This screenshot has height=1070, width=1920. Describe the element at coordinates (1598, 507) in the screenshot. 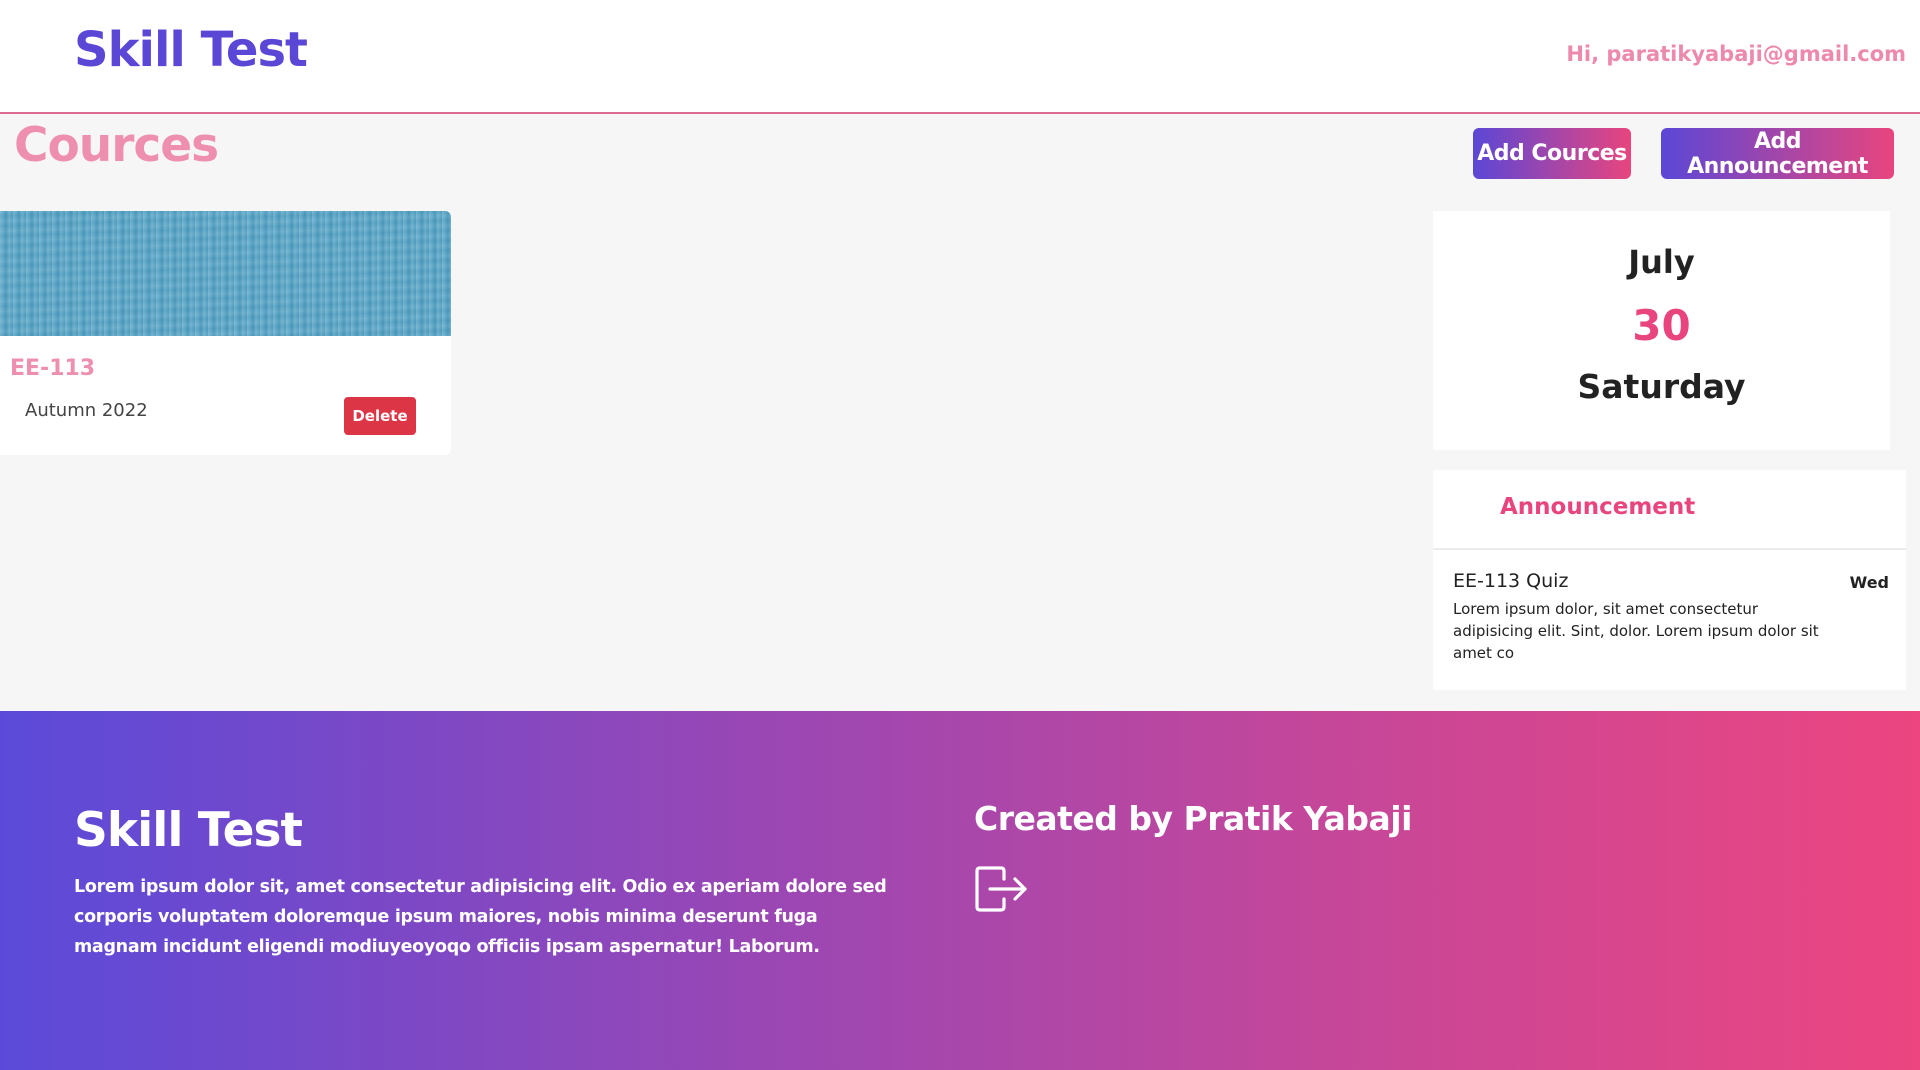

I see `announcement-title: Announcement` at that location.